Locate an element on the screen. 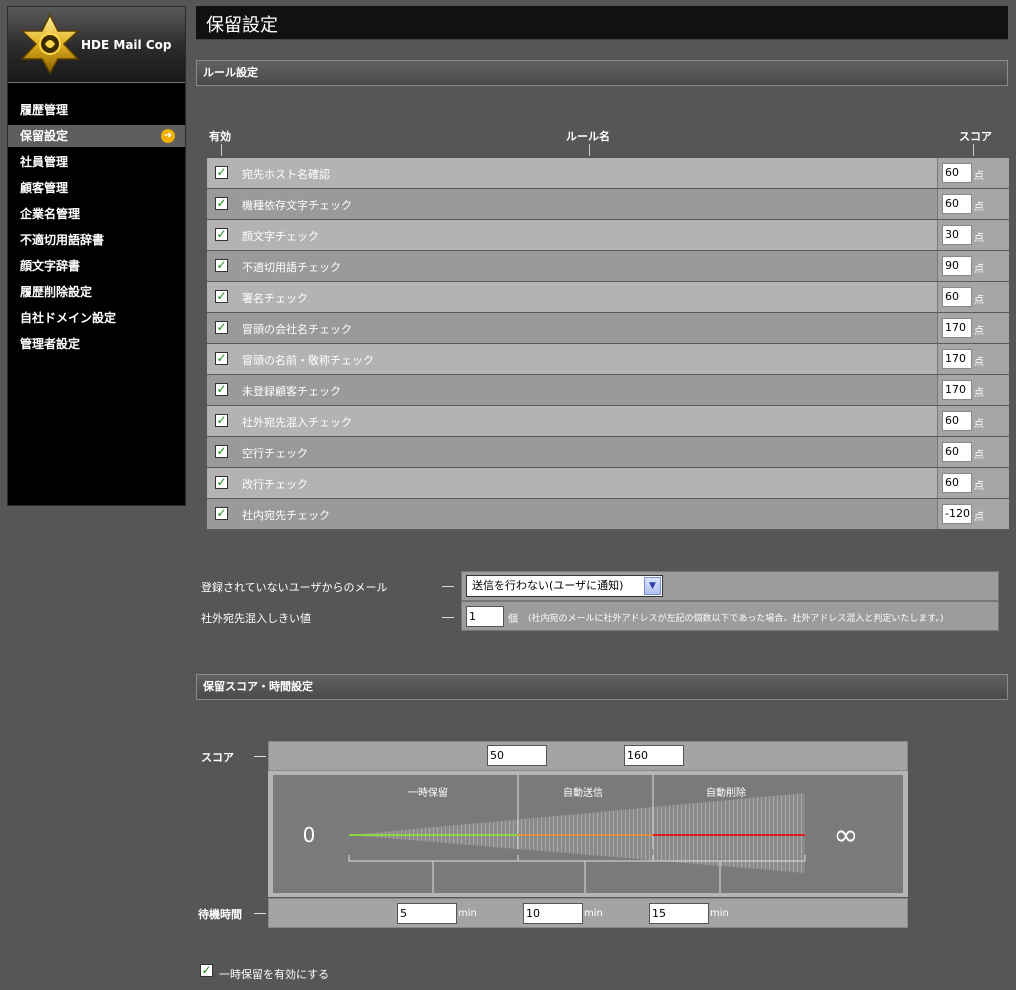 Image resolution: width=1016 pixels, height=990 pixels. sidebar-item: 管理者設定 is located at coordinates (96, 344).